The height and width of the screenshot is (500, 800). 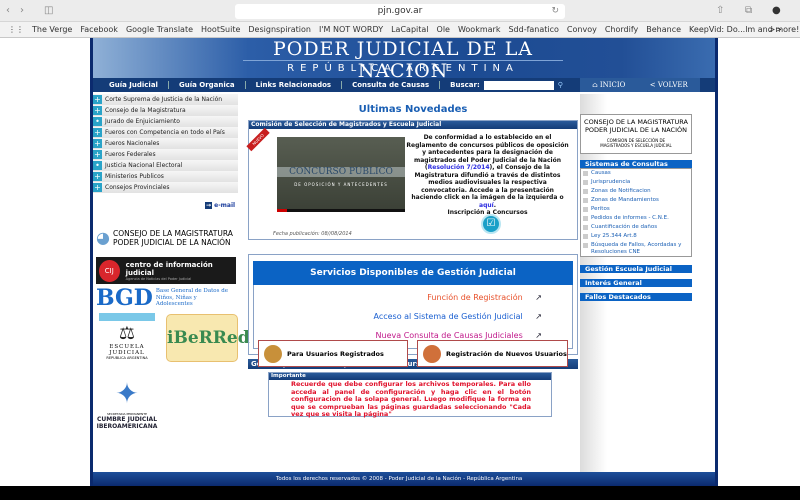 I want to click on nuevos-usuarios-button: Registración de Nuevos Usuarios, so click(x=492, y=353).